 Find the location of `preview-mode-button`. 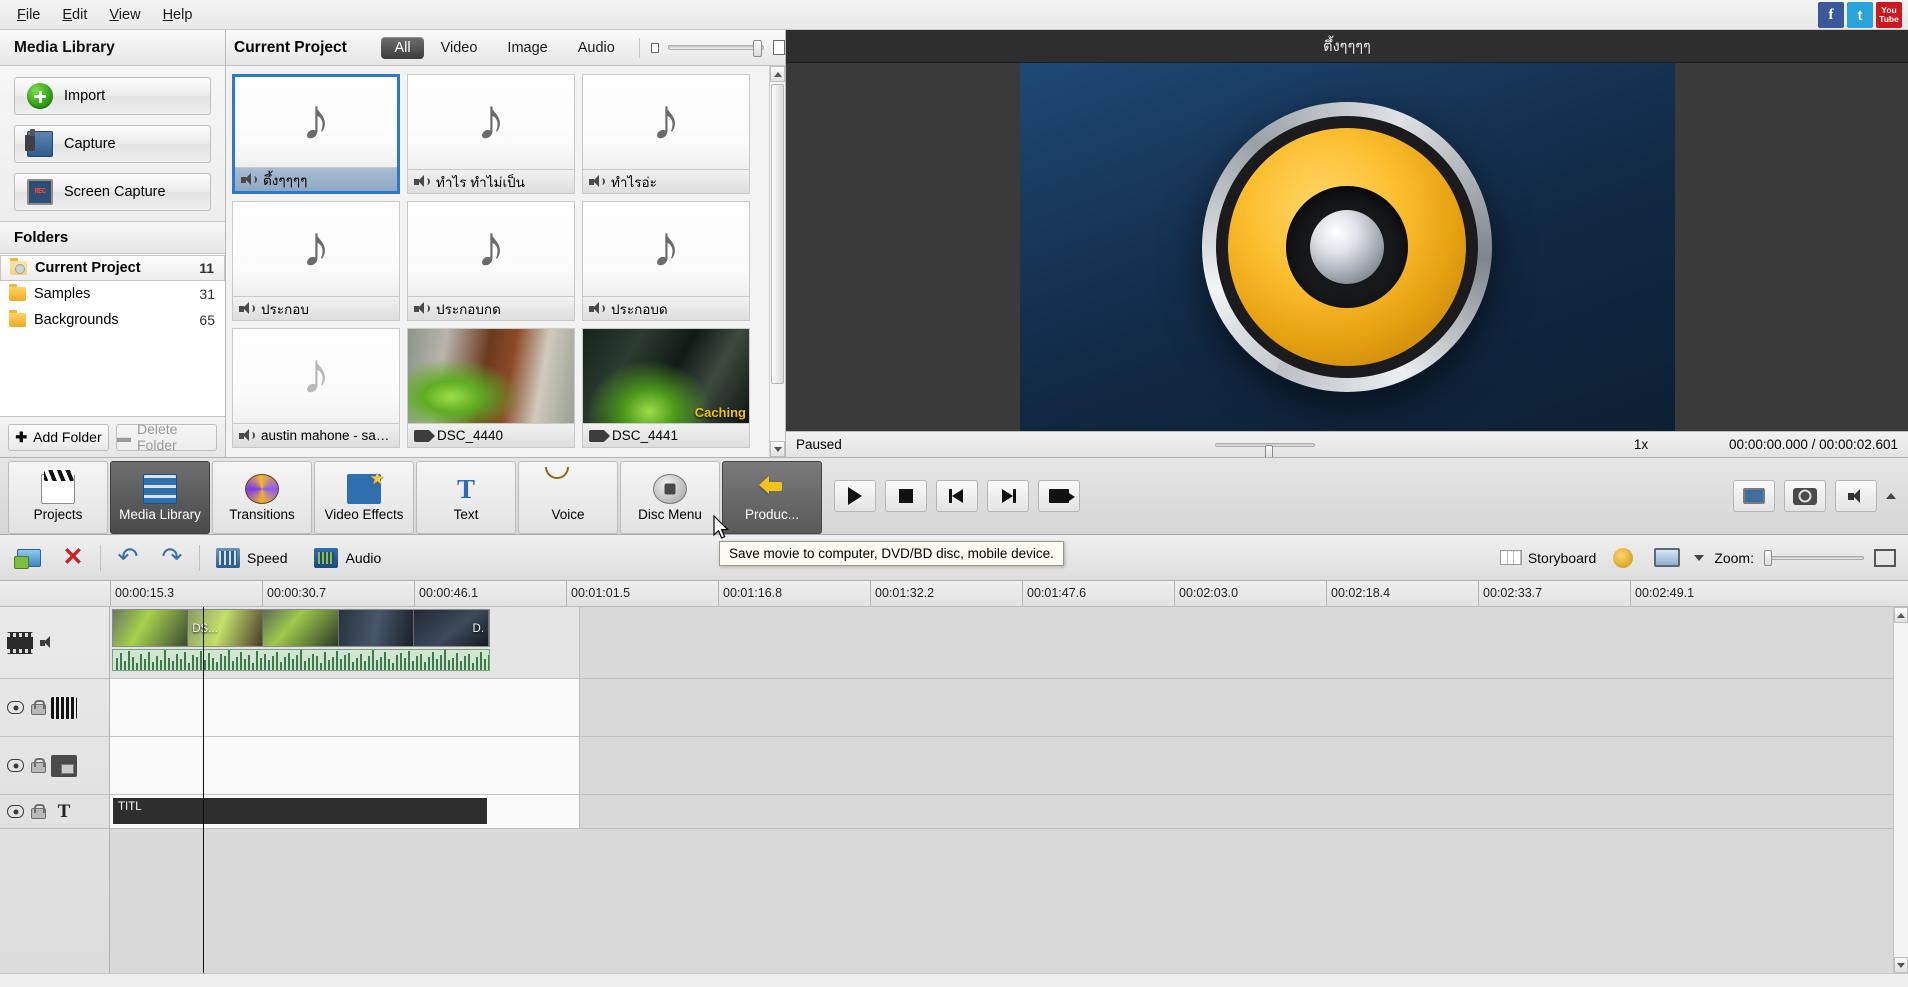

preview-mode-button is located at coordinates (1754, 496).